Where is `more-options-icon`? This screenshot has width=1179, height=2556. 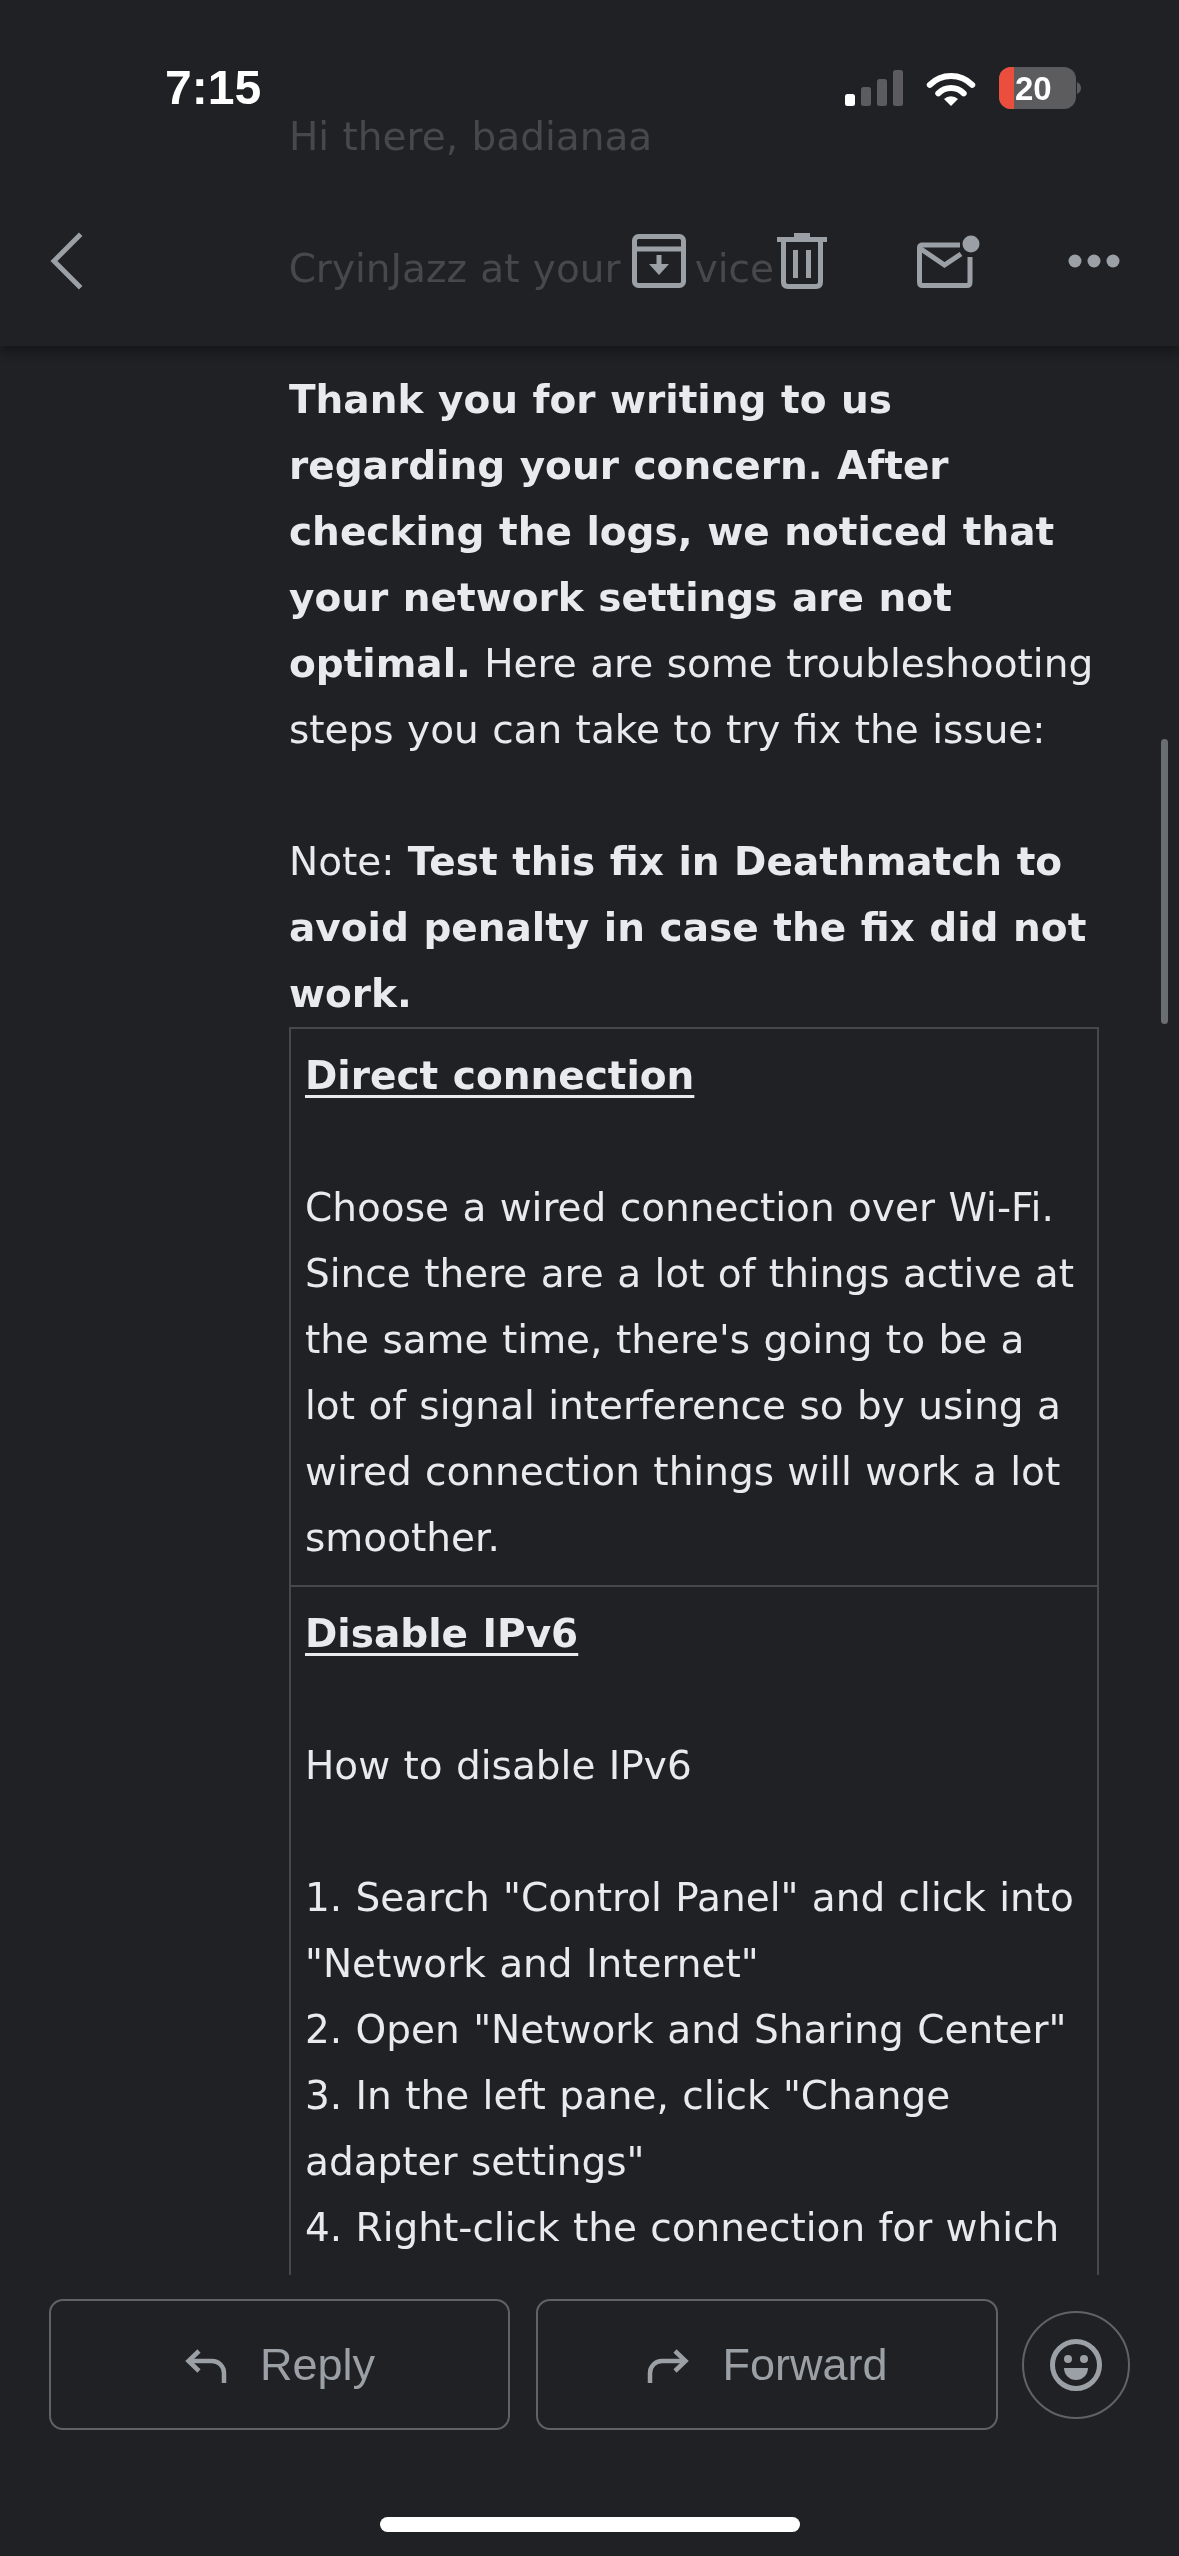 more-options-icon is located at coordinates (1094, 261).